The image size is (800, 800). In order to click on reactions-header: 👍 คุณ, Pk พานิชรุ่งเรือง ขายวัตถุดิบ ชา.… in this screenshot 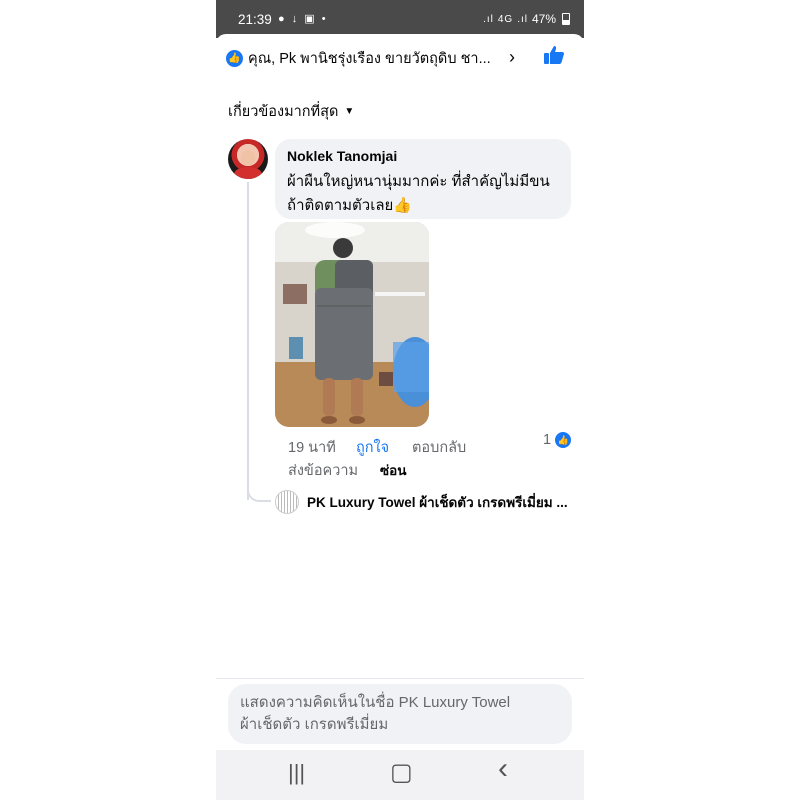, I will do `click(400, 58)`.